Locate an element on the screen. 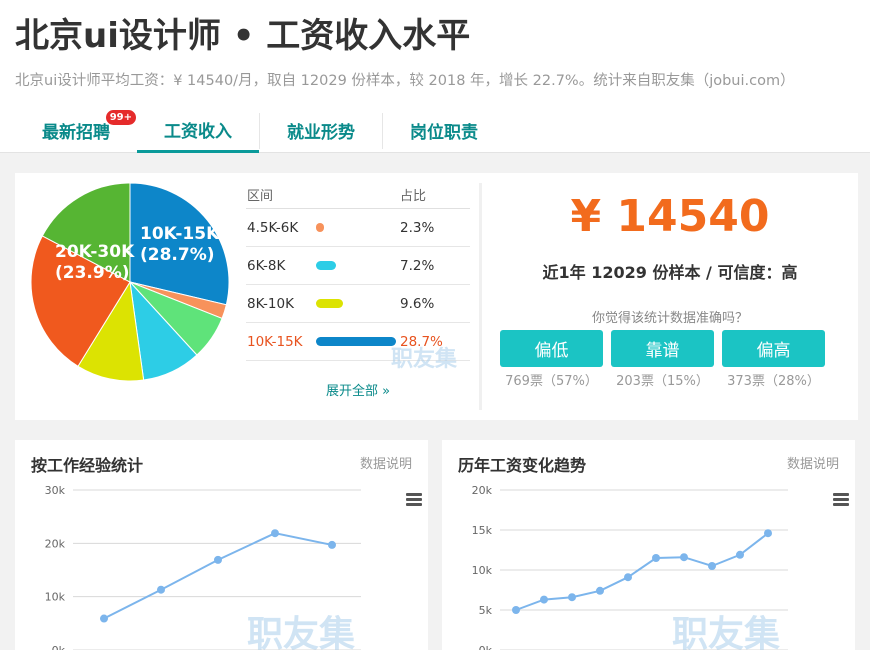 This screenshot has height=650, width=870. accuracy-question: 你觉得该统计数据准确吗？ is located at coordinates (669, 318).